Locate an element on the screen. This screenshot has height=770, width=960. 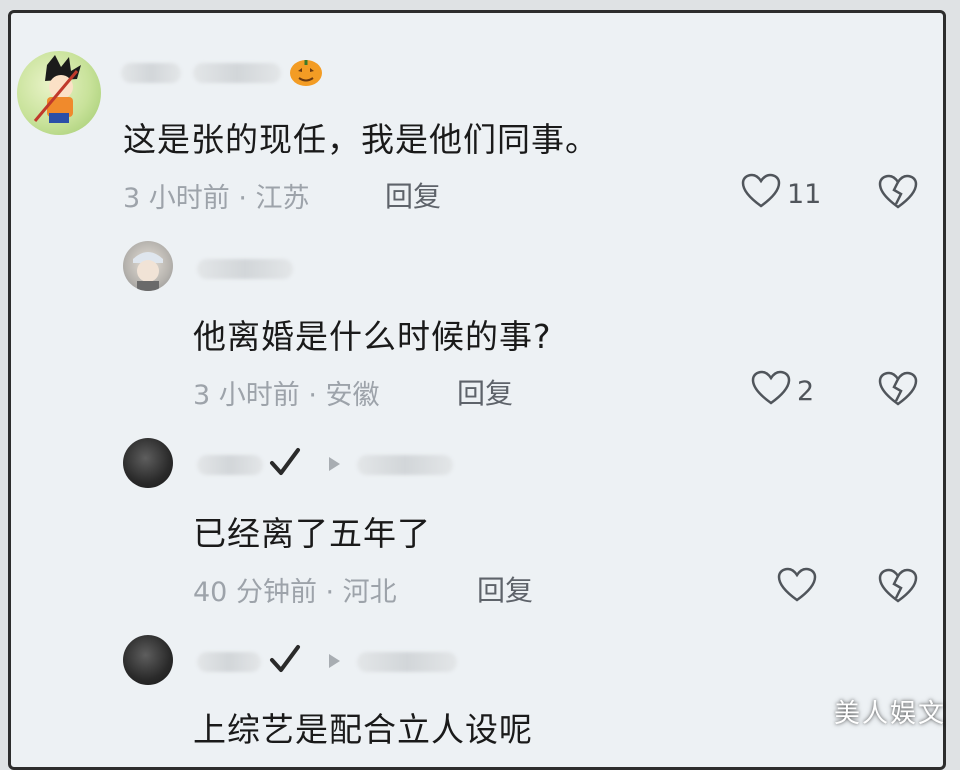
like-button: 11 is located at coordinates (781, 194).